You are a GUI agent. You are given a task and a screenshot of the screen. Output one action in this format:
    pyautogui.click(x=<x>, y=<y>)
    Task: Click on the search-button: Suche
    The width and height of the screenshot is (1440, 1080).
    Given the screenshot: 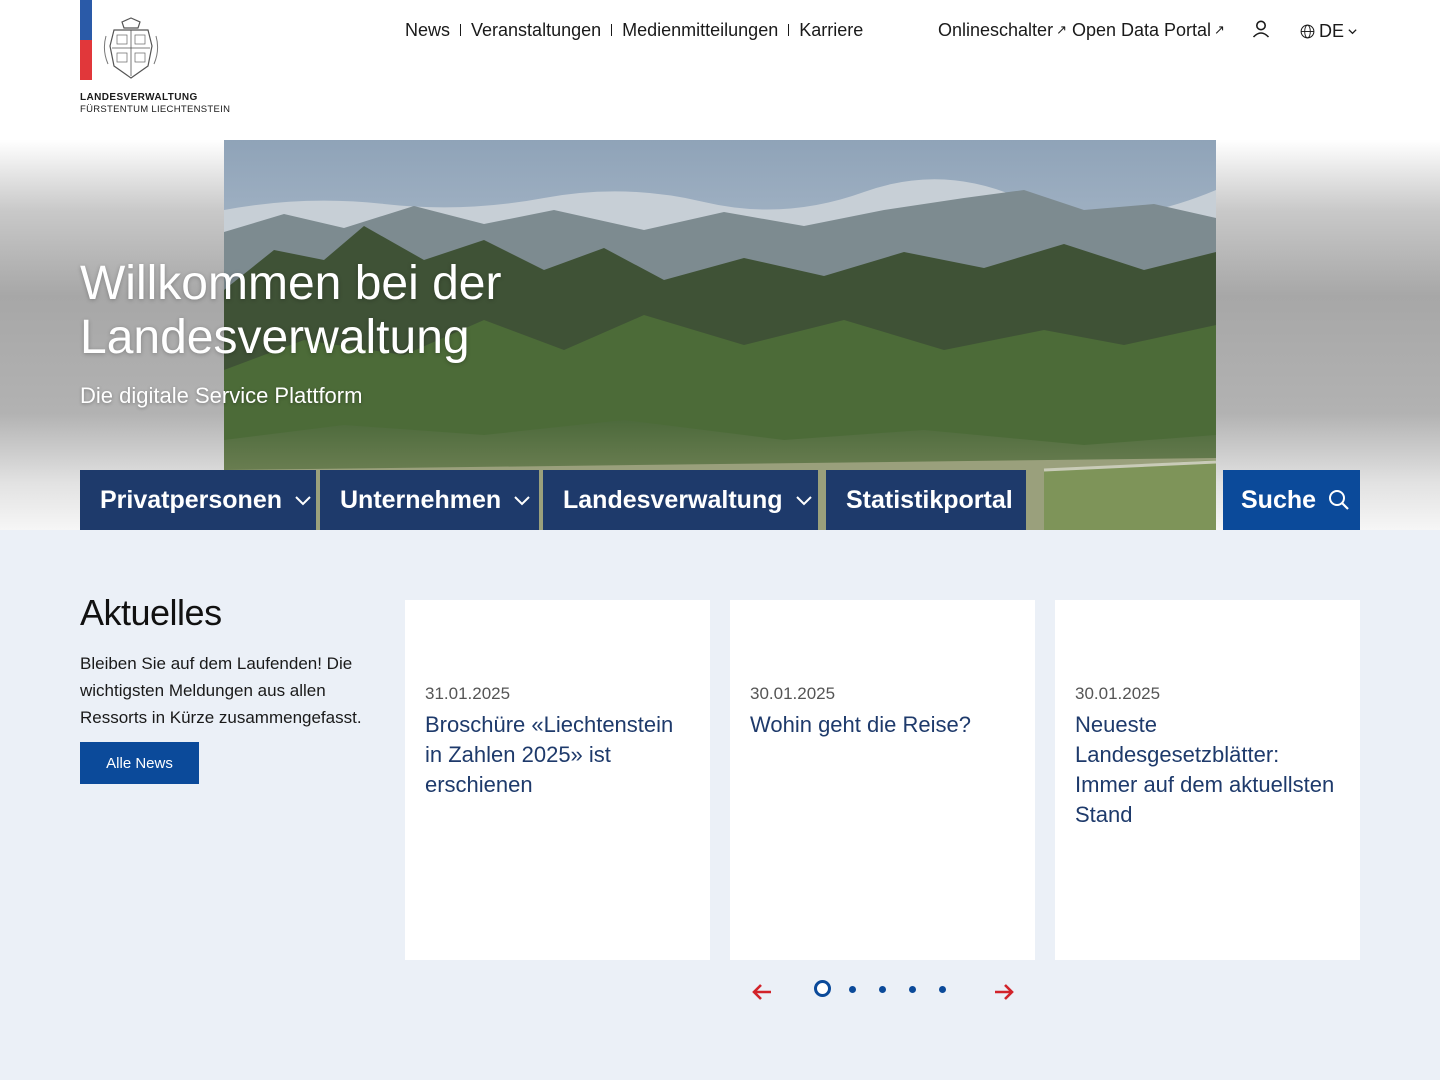 What is the action you would take?
    pyautogui.click(x=1291, y=500)
    